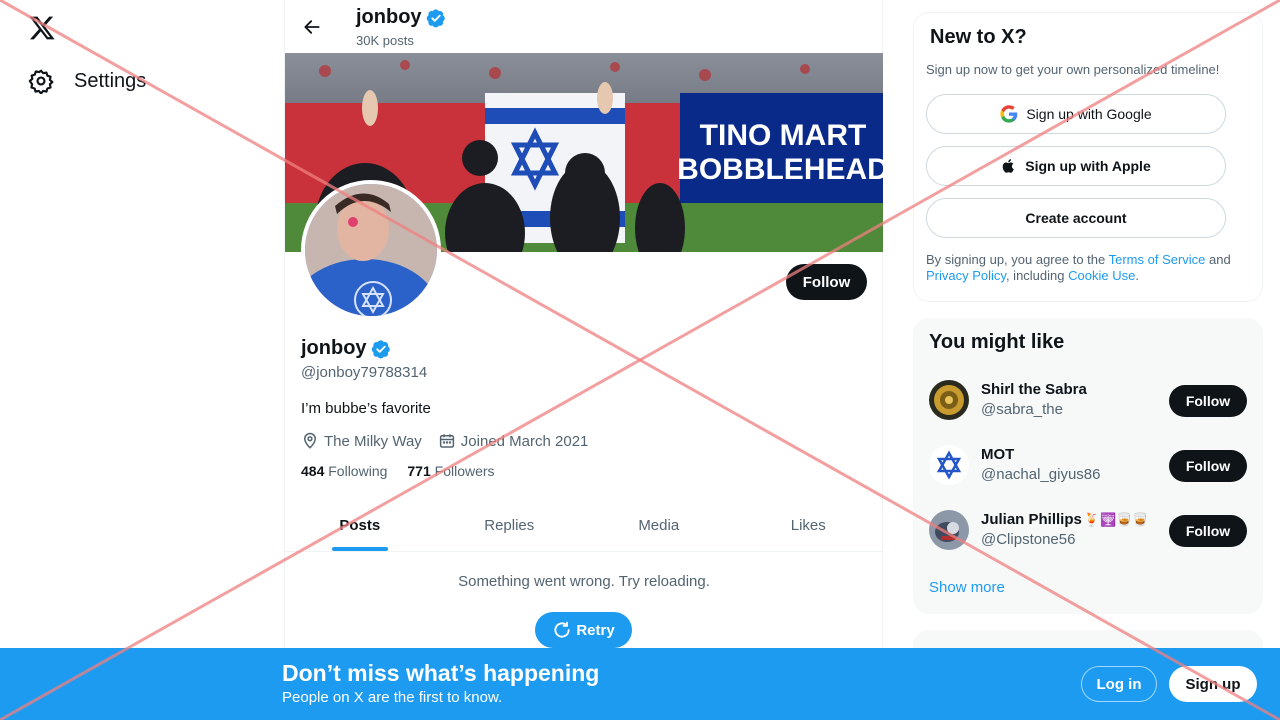 The height and width of the screenshot is (720, 1280). I want to click on terms-and: and, so click(1218, 259).